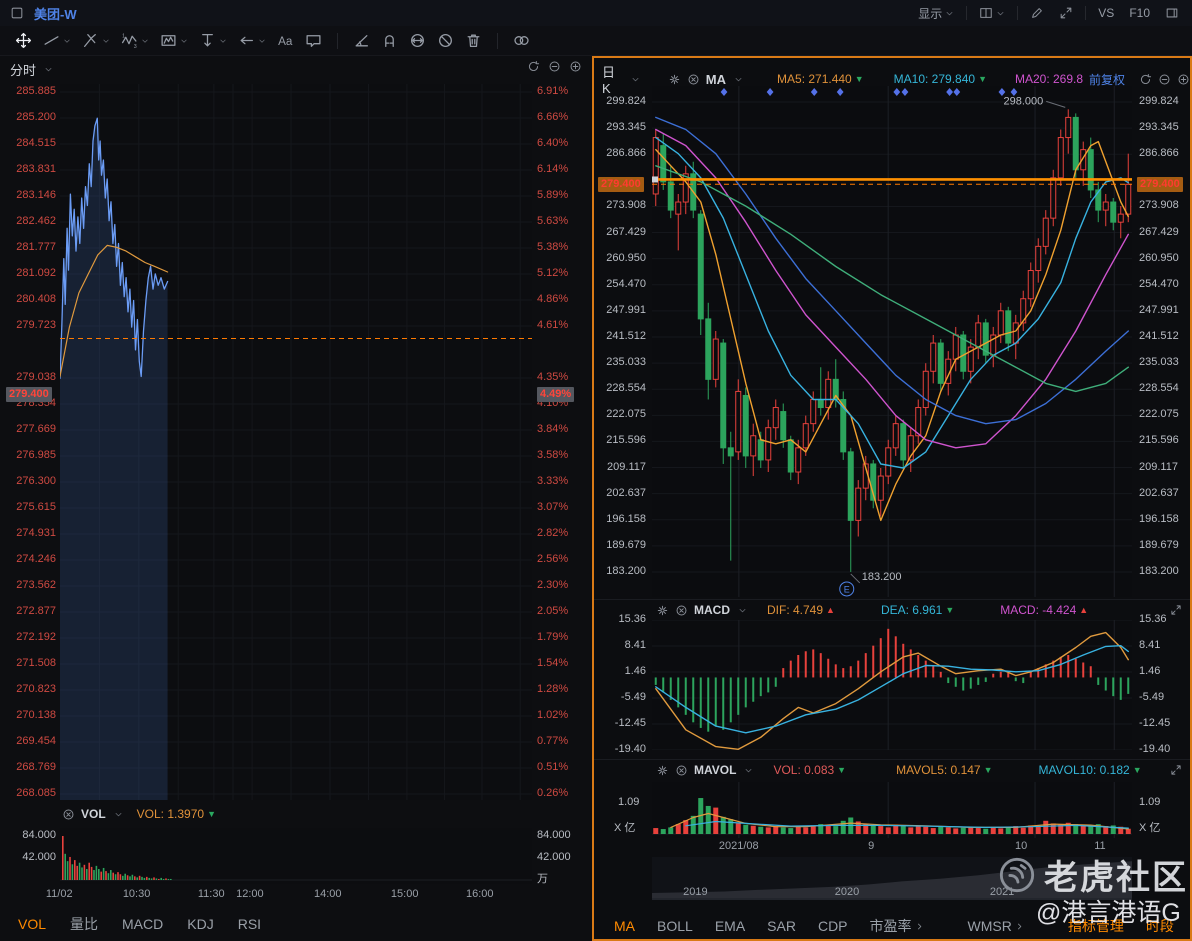  What do you see at coordinates (626, 388) in the screenshot?
I see `price-axis-label: 228.554` at bounding box center [626, 388].